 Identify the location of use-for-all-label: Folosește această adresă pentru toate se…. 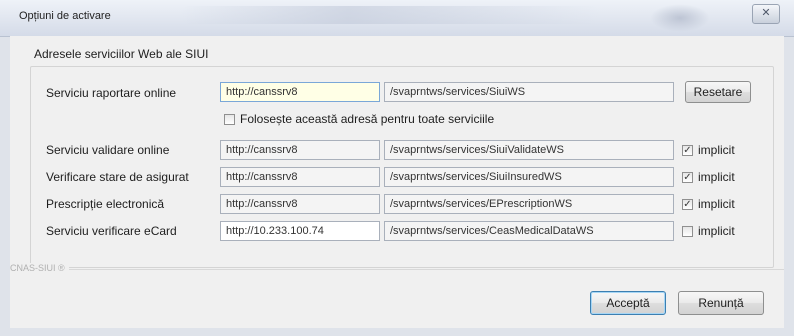
(367, 119).